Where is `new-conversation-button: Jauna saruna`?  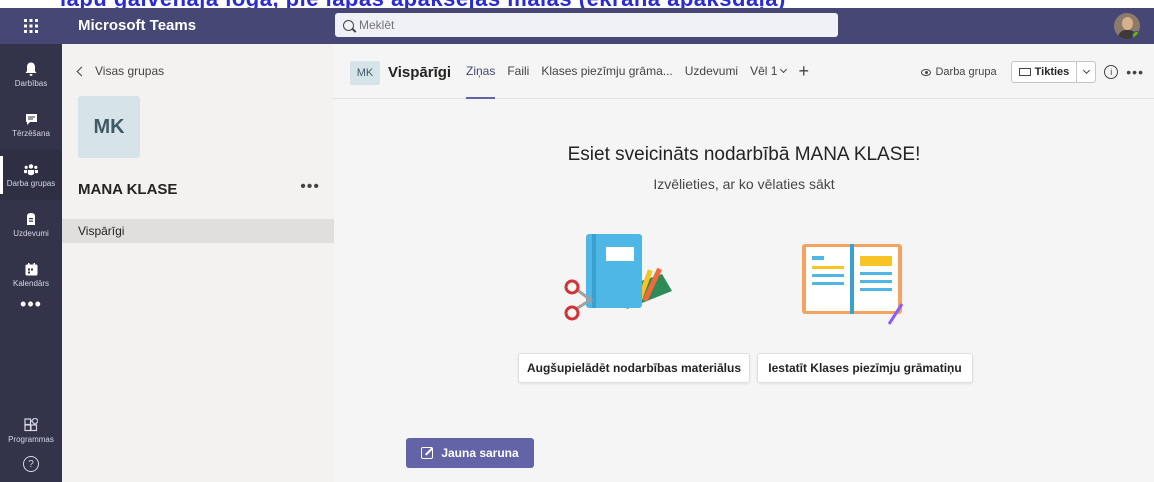 new-conversation-button: Jauna saruna is located at coordinates (470, 453).